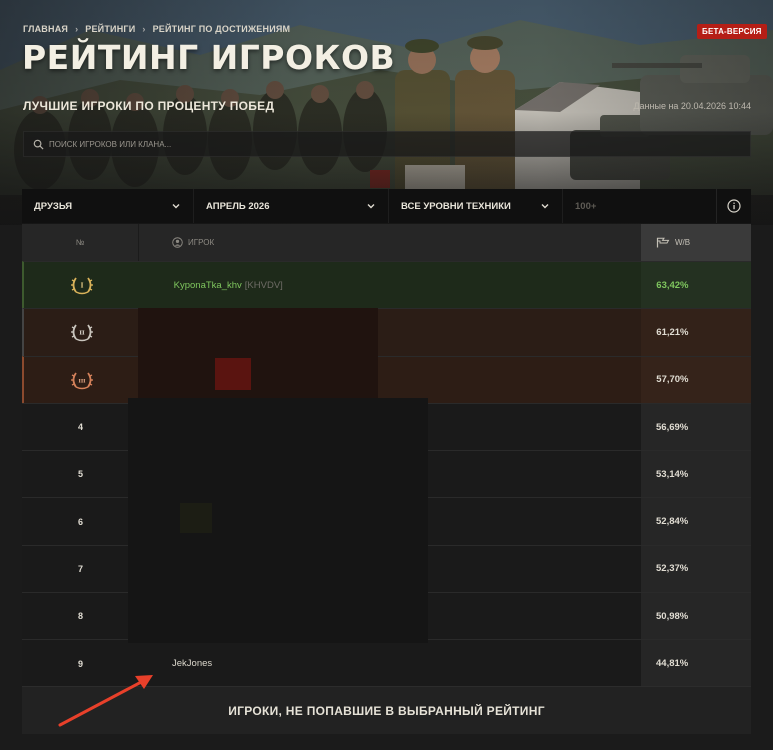 Image resolution: width=773 pixels, height=750 pixels. I want to click on winrate-cell: 56,69%, so click(696, 427).